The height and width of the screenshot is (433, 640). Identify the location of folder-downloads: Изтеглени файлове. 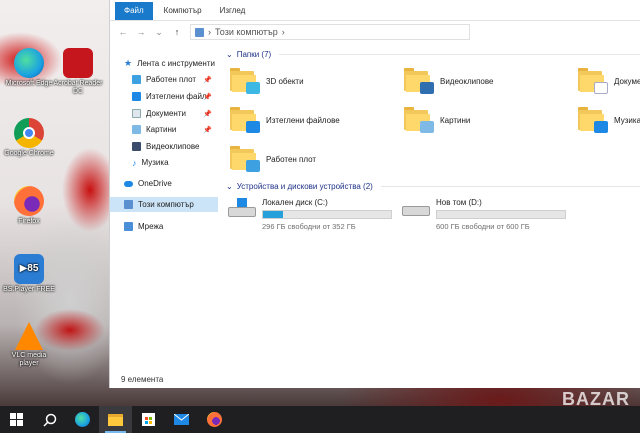
(285, 120).